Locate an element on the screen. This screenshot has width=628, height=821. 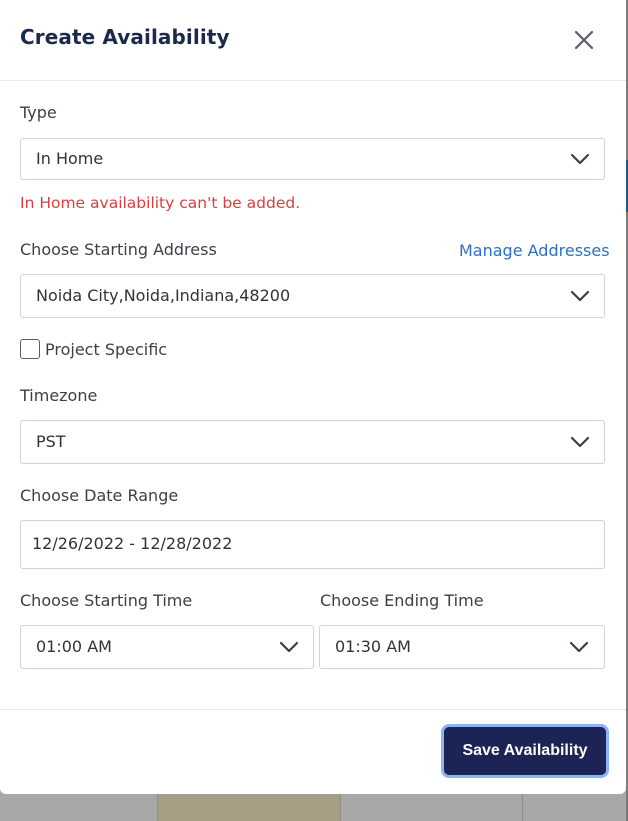
starting-address-label: Choose Starting Address is located at coordinates (118, 249).